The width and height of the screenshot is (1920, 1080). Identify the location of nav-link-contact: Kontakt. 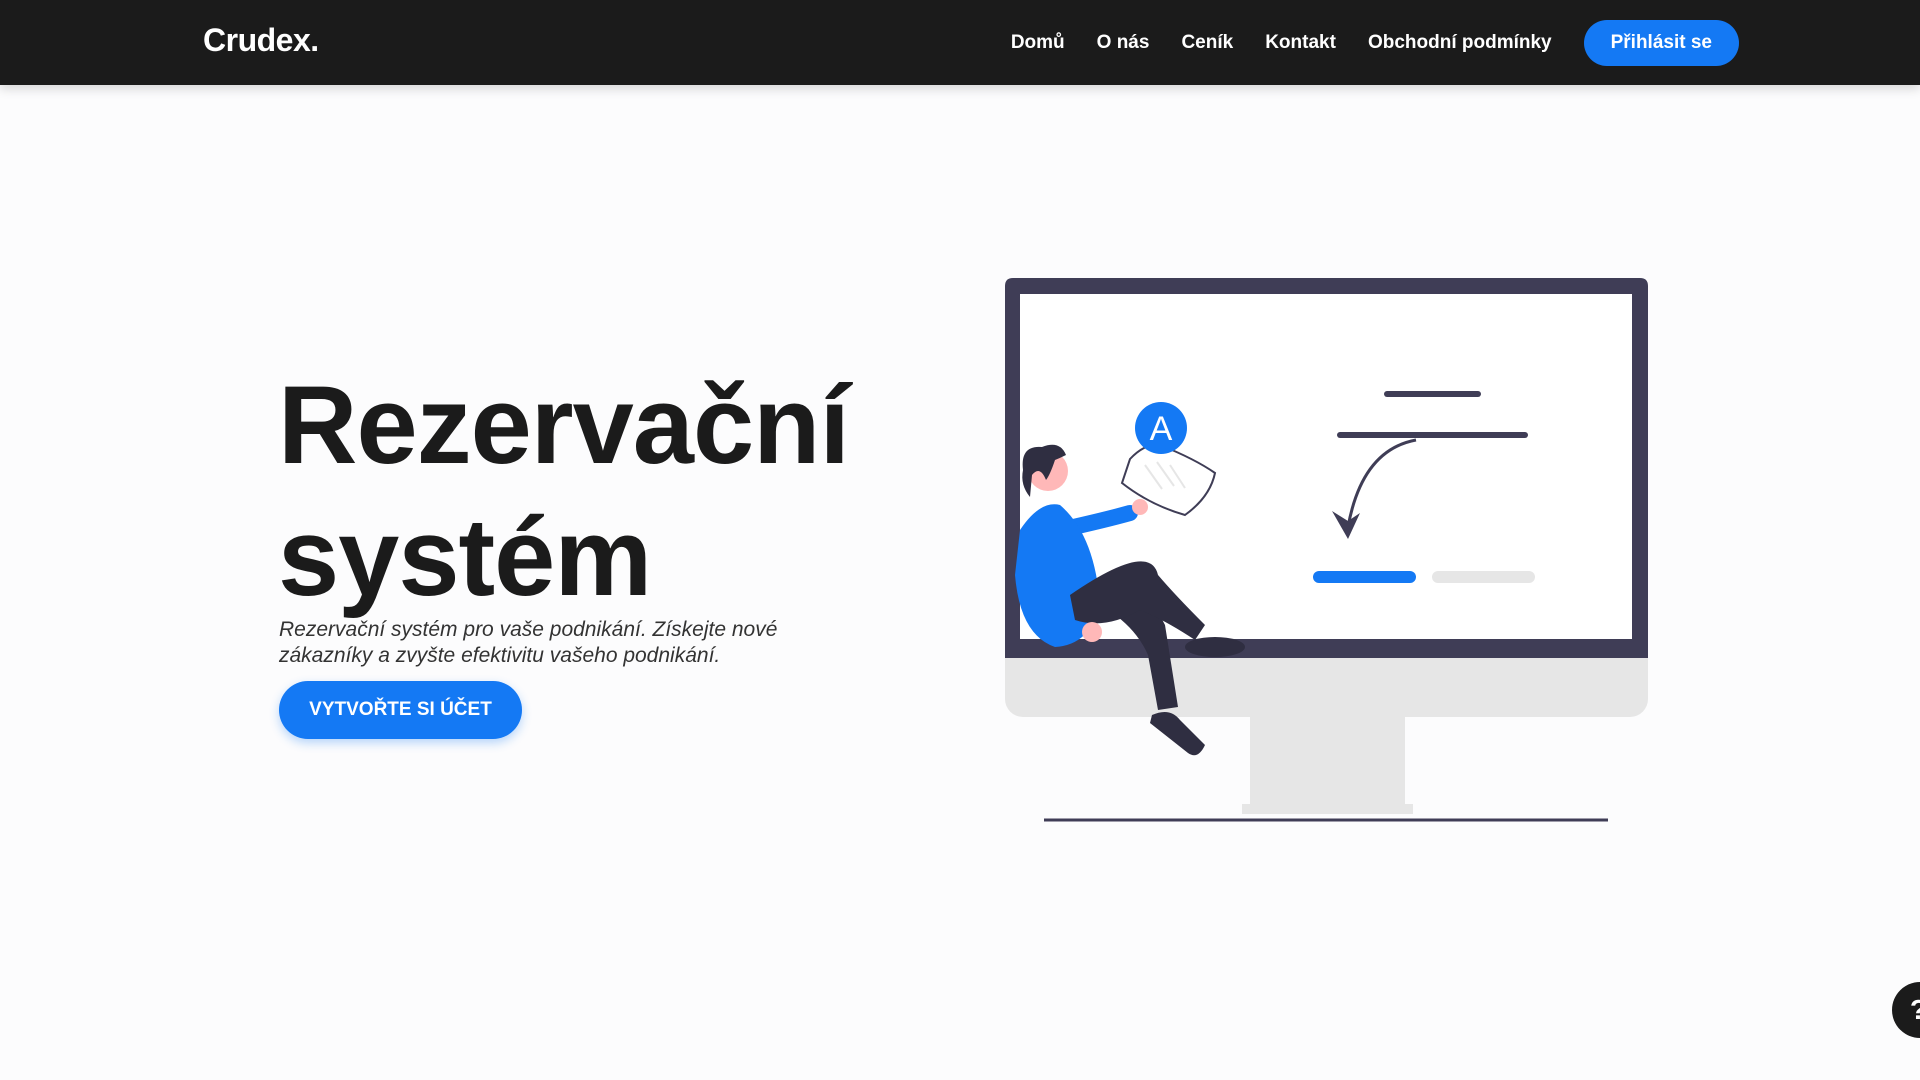
(1300, 43).